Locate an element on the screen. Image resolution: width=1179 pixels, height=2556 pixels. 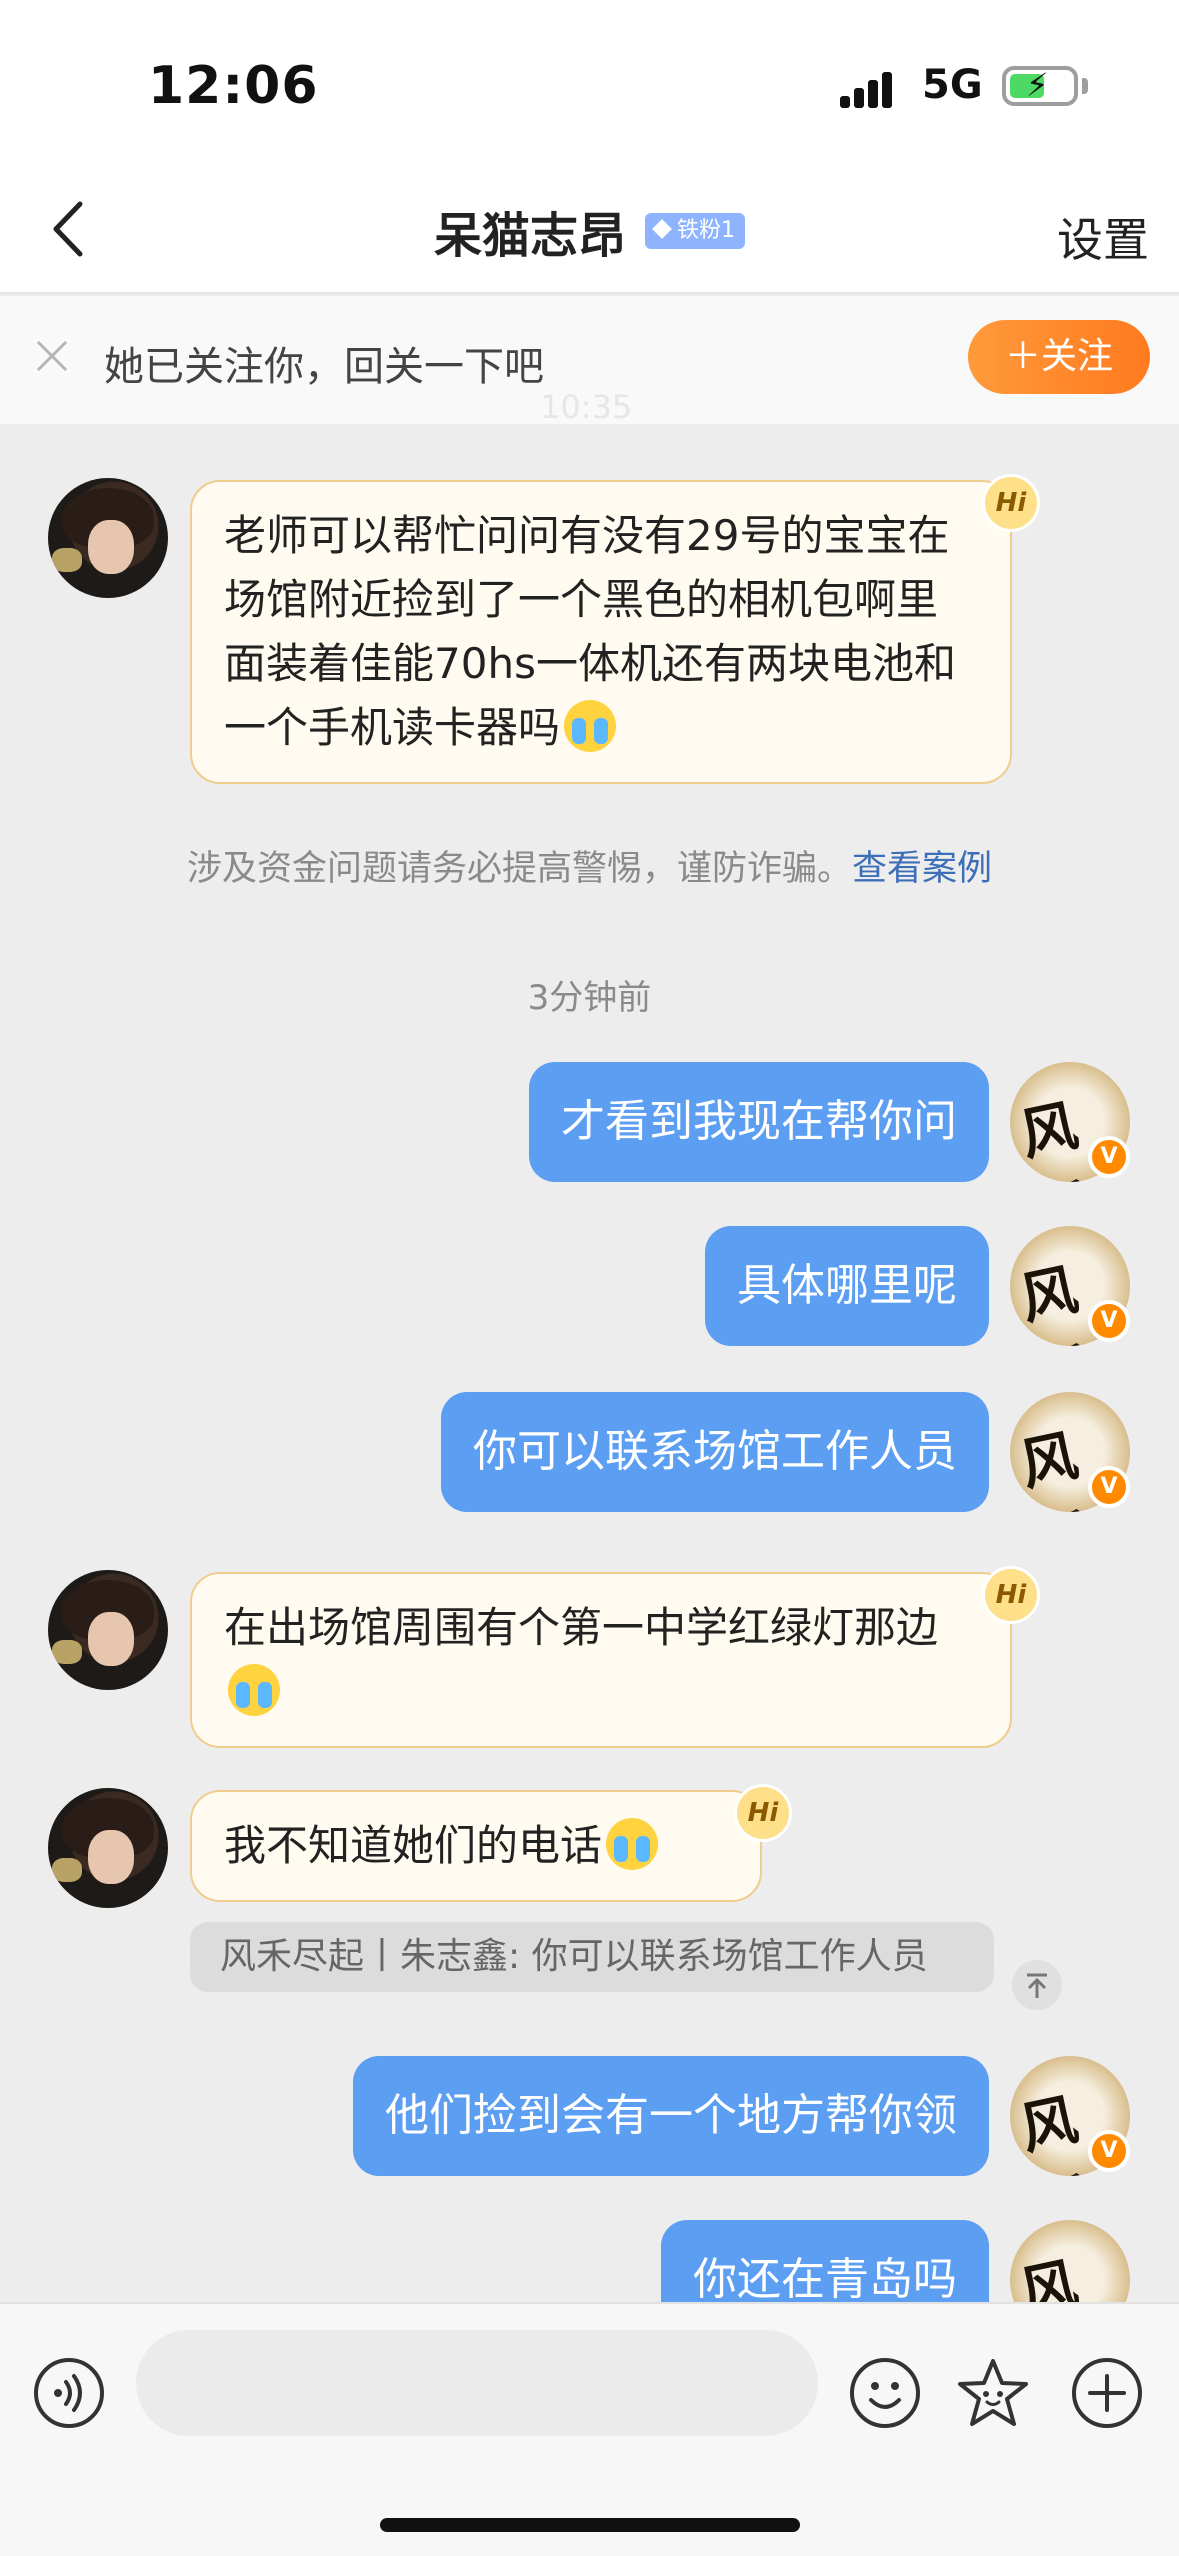
battery-icon: ⚡ is located at coordinates (1040, 86).